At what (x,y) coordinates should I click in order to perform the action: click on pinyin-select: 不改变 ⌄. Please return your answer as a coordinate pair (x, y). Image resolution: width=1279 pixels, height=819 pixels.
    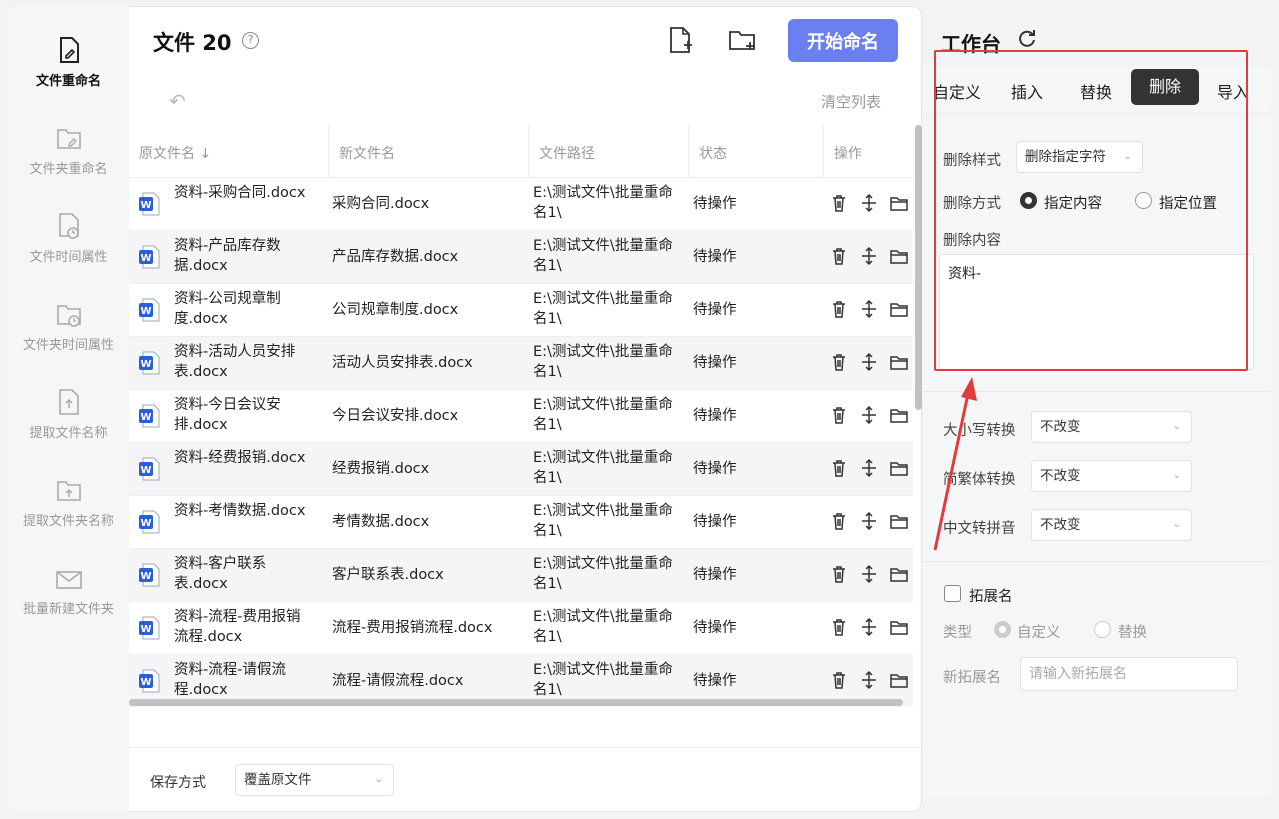
    Looking at the image, I should click on (1111, 525).